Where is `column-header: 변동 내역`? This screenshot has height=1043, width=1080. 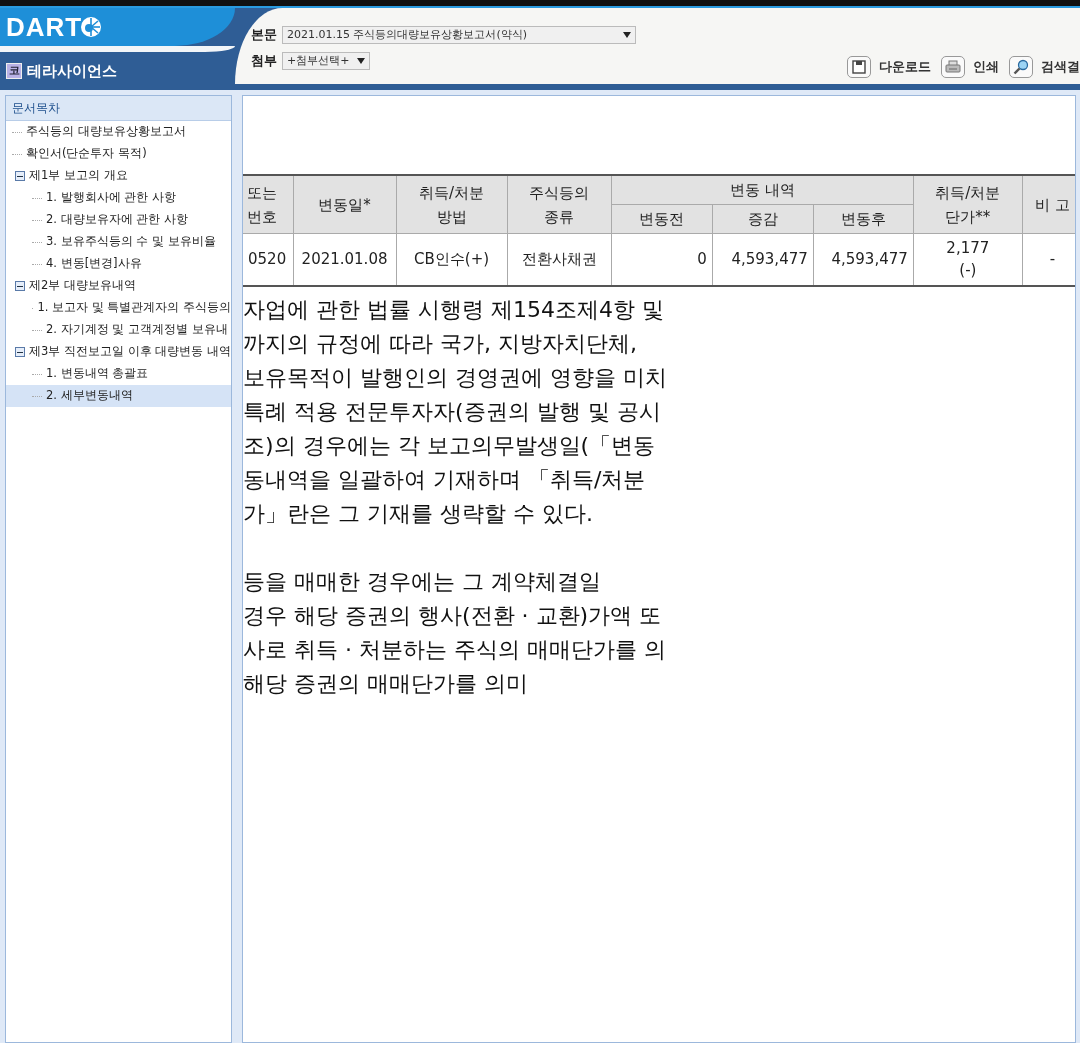 column-header: 변동 내역 is located at coordinates (762, 190).